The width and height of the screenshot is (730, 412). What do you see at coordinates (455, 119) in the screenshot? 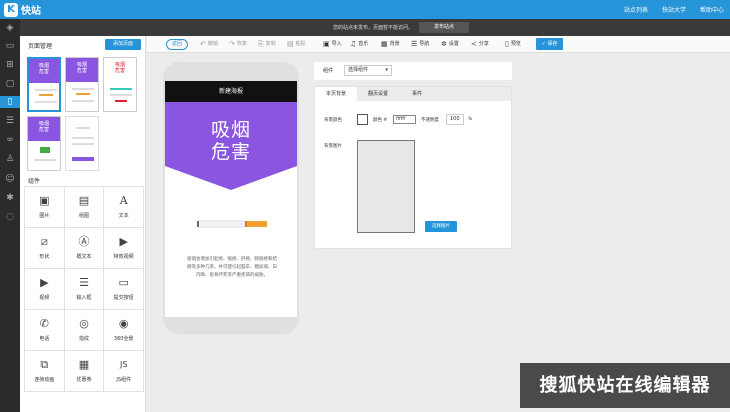
I see `opacity-stepper: 100` at bounding box center [455, 119].